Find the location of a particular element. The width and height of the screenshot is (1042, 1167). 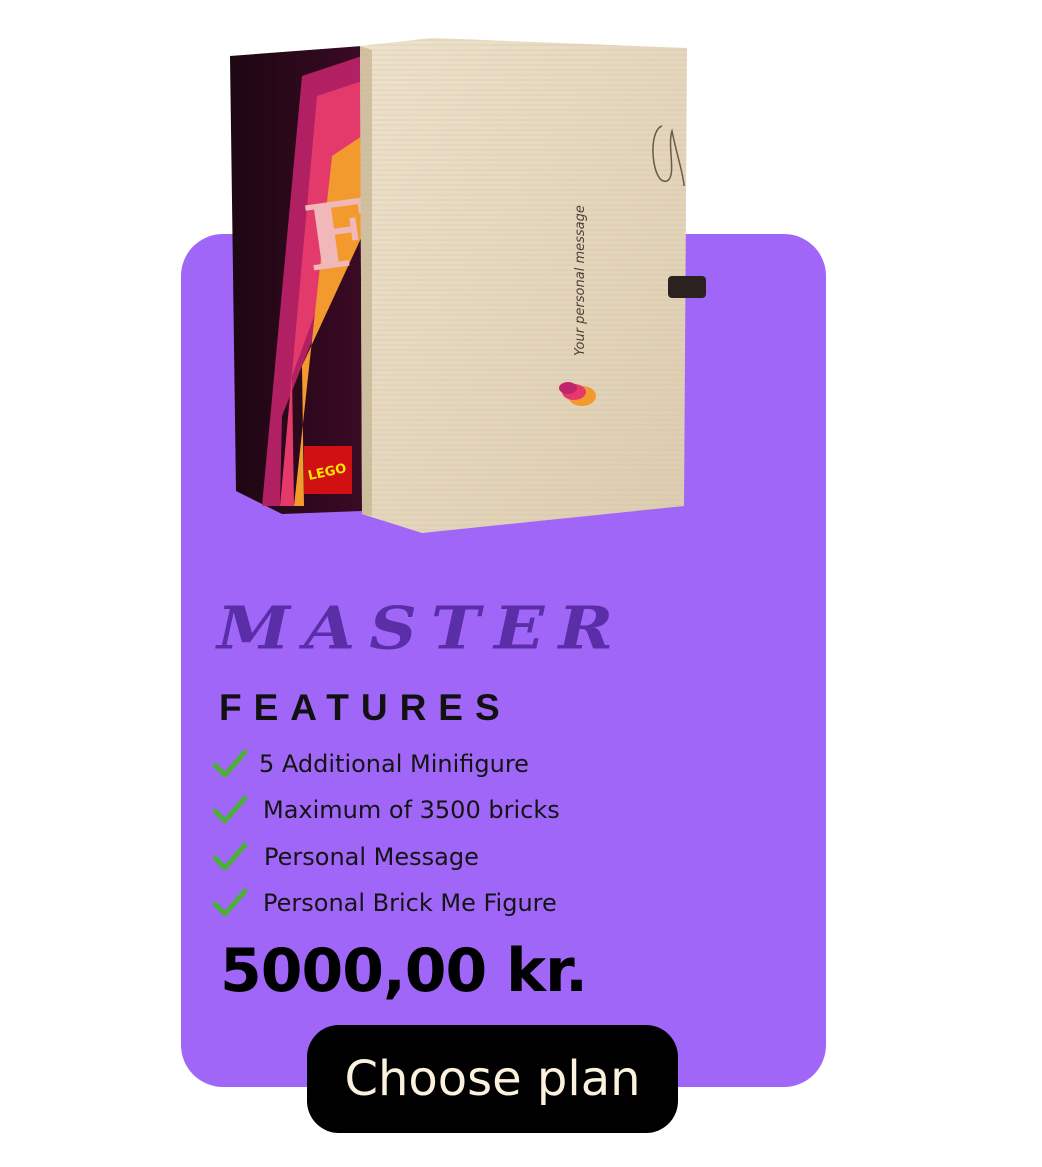

feature-label: 5 Additional Minifigure is located at coordinates (394, 764).